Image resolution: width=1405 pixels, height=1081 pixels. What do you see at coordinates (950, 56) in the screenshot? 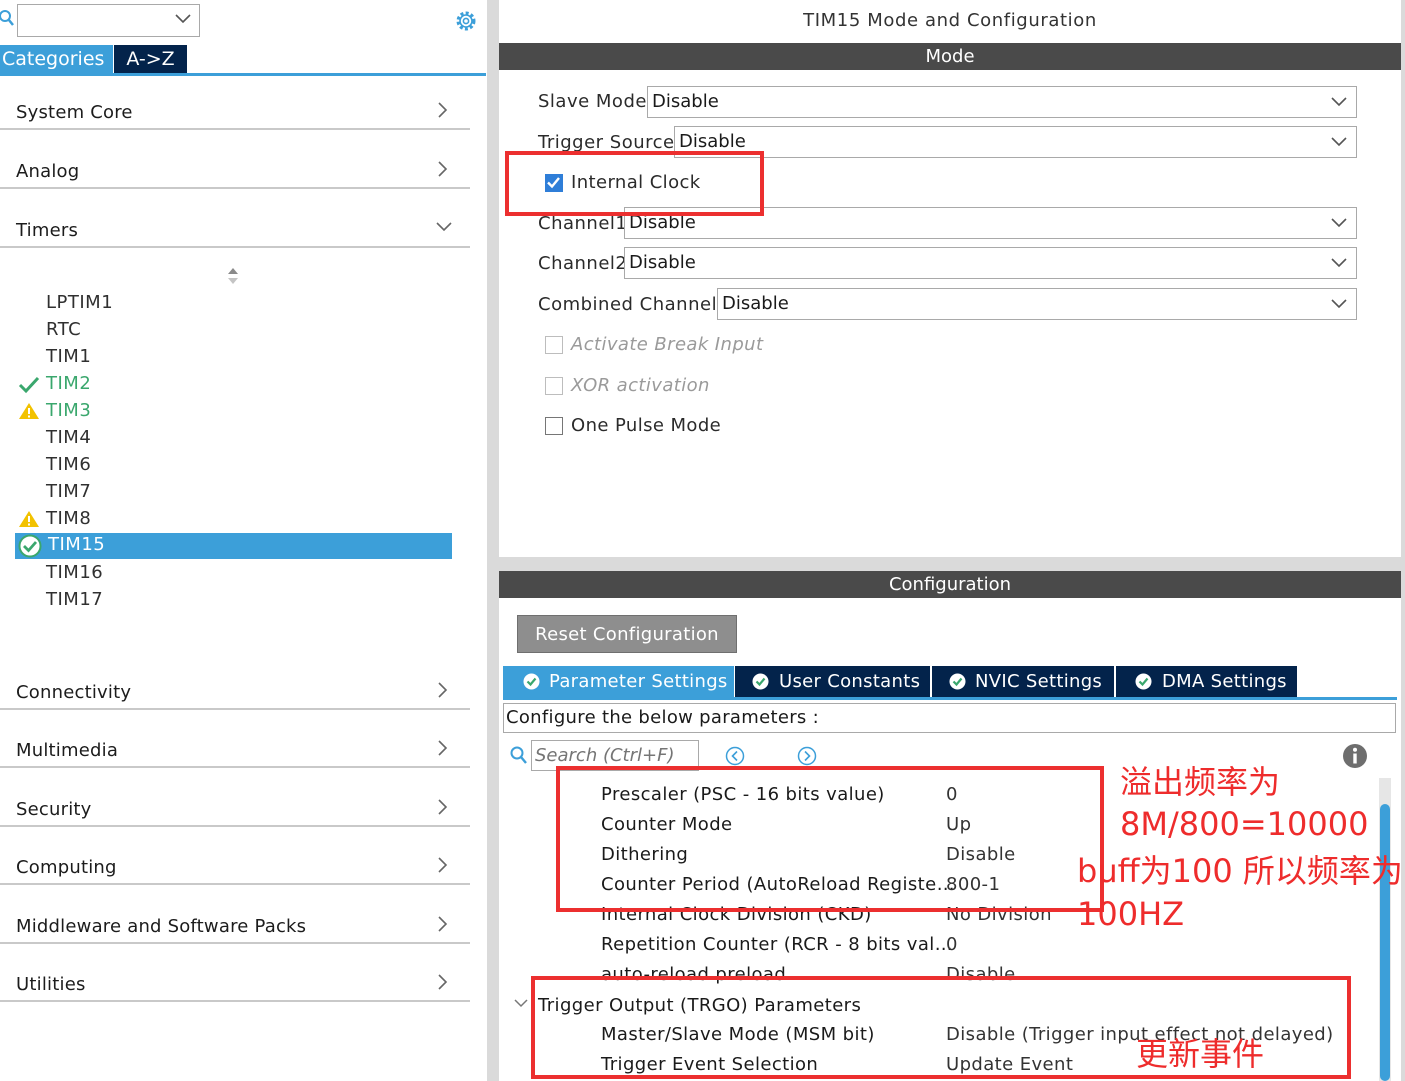
I see `mode-section-header: Mode` at bounding box center [950, 56].